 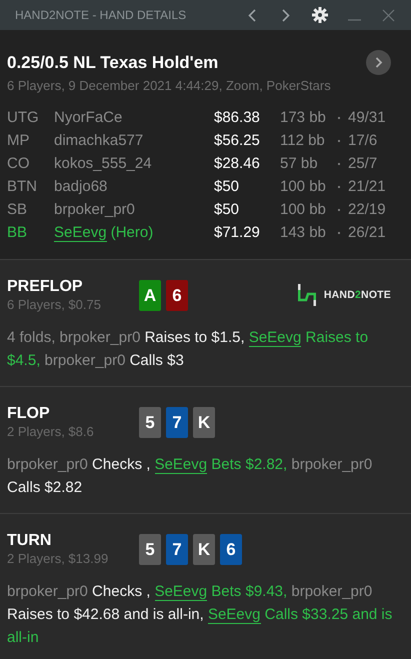 What do you see at coordinates (367, 187) in the screenshot?
I see `player-stat: 21/21` at bounding box center [367, 187].